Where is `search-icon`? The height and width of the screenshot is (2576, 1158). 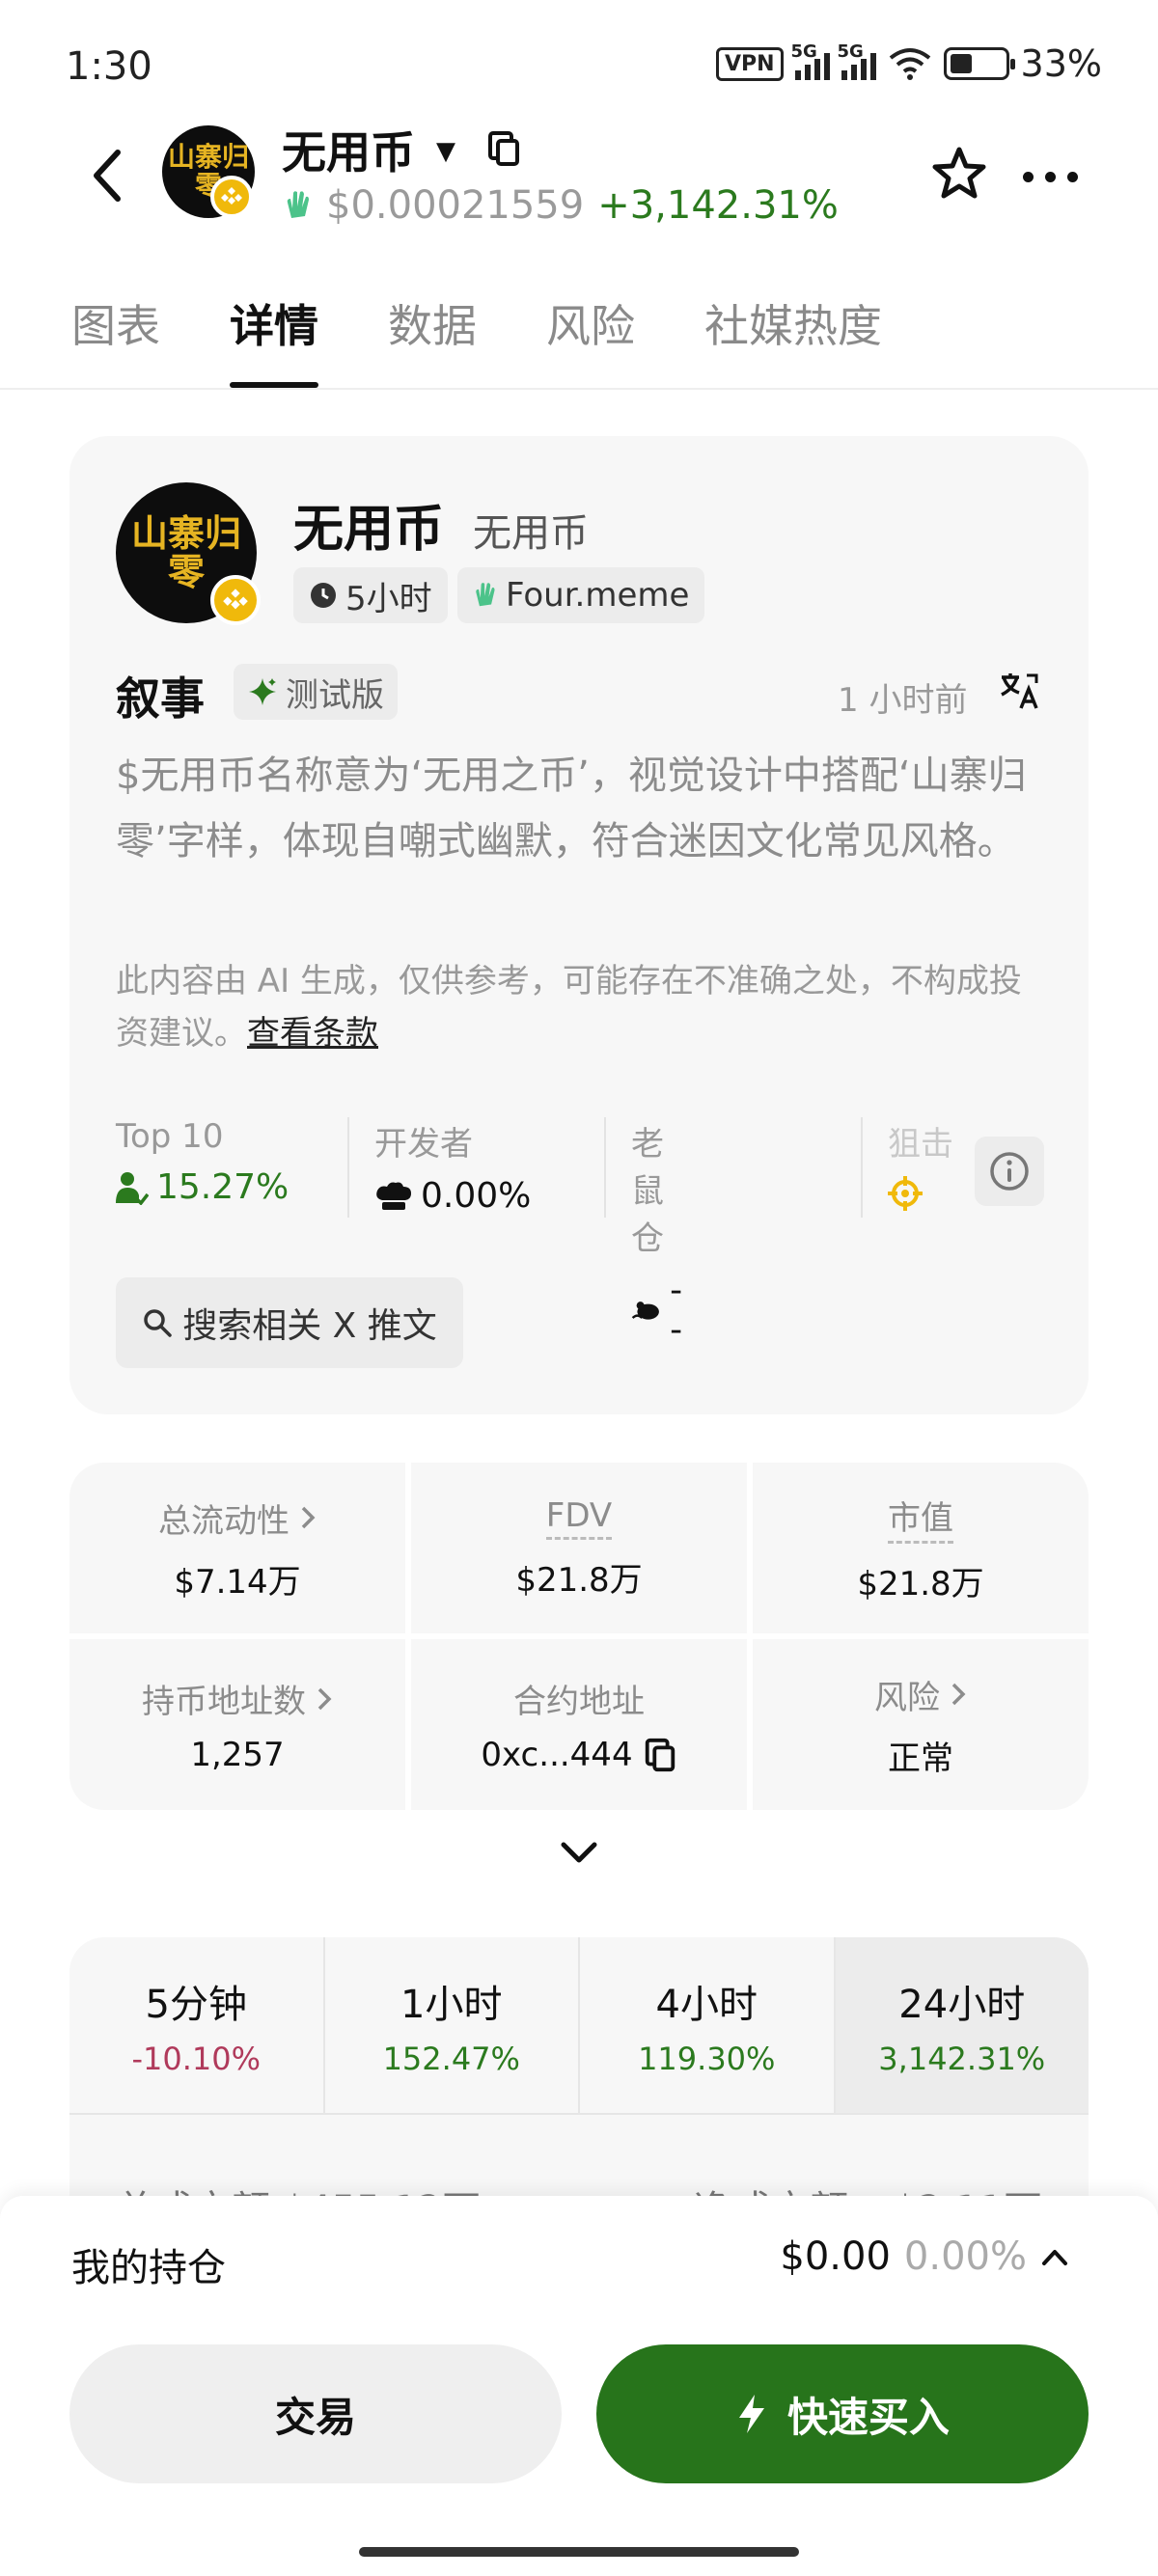 search-icon is located at coordinates (158, 1323).